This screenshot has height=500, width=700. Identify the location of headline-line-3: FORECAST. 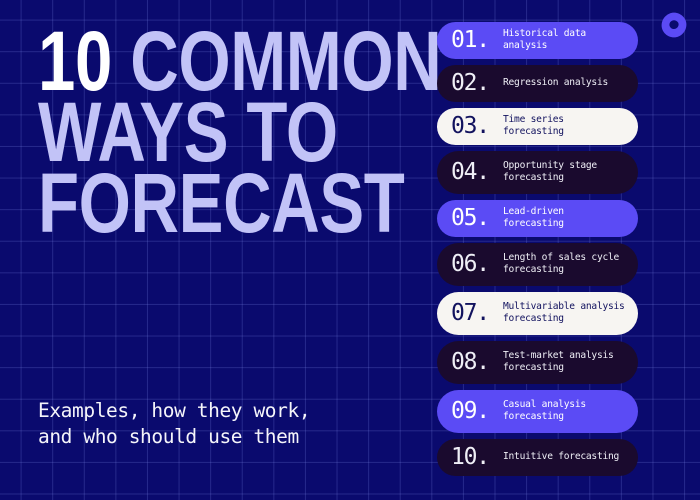
(221, 202).